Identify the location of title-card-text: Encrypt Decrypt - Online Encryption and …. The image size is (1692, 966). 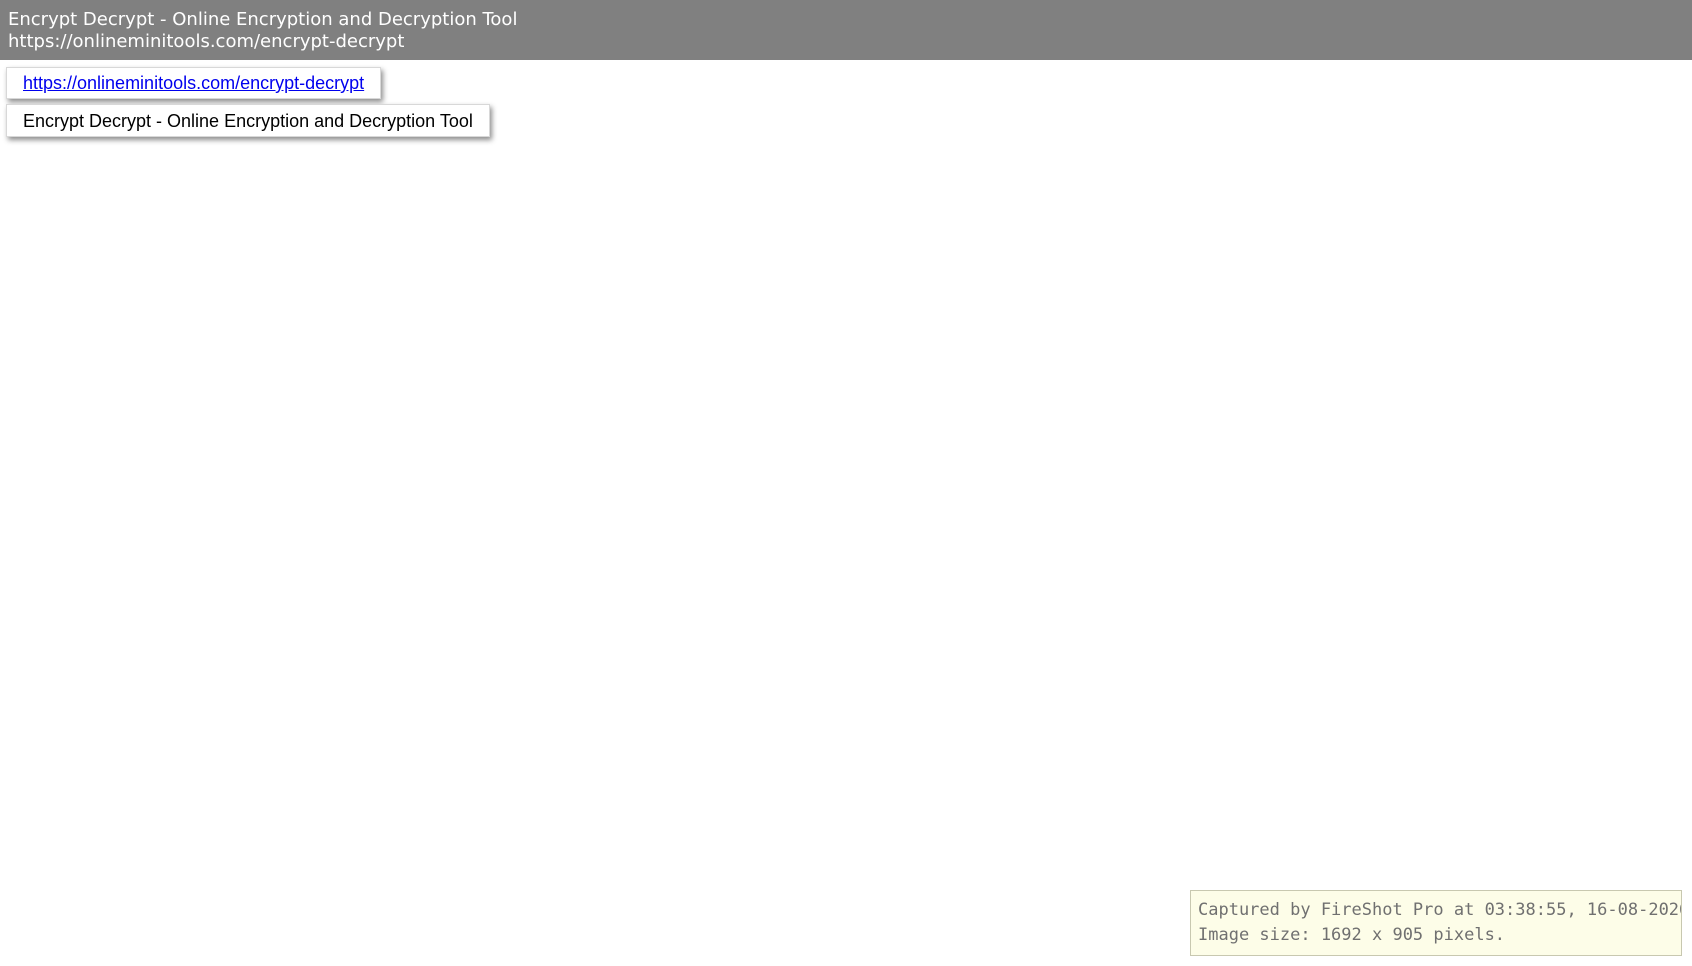
(248, 121).